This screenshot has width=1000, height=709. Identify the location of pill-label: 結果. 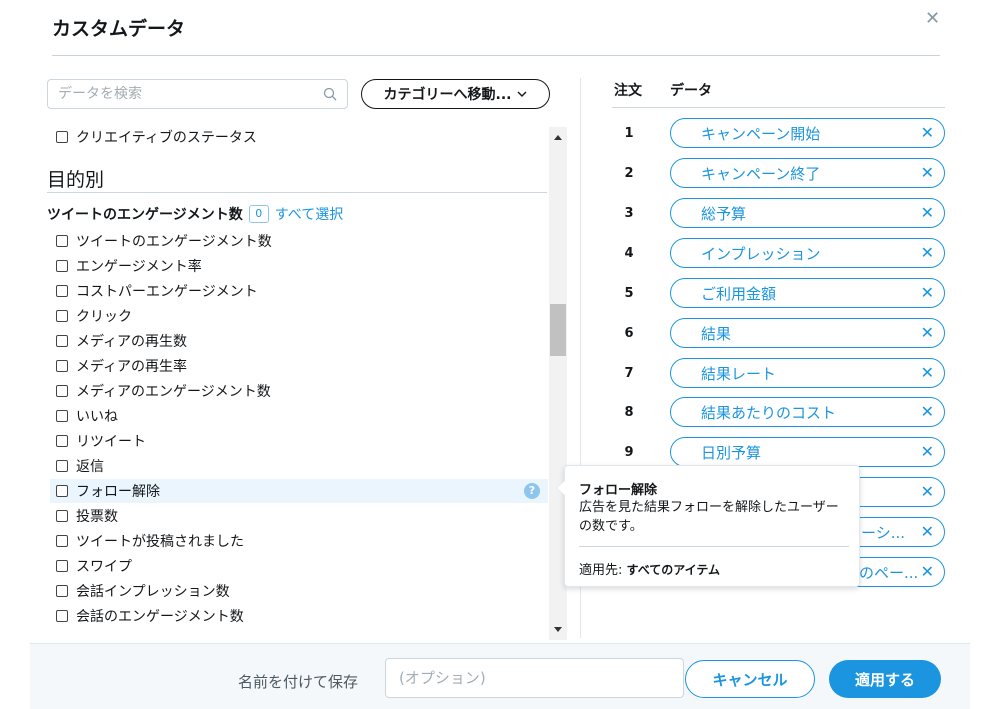
(716, 333).